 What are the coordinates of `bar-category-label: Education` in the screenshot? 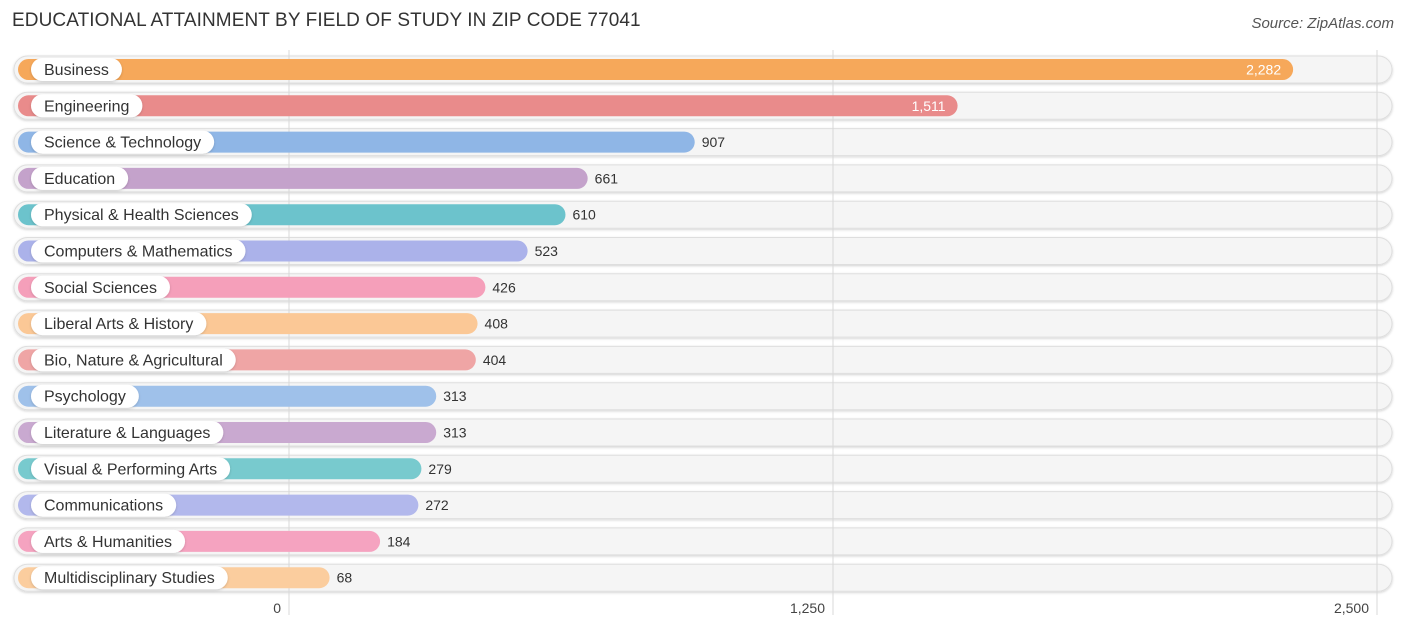 It's located at (79, 179).